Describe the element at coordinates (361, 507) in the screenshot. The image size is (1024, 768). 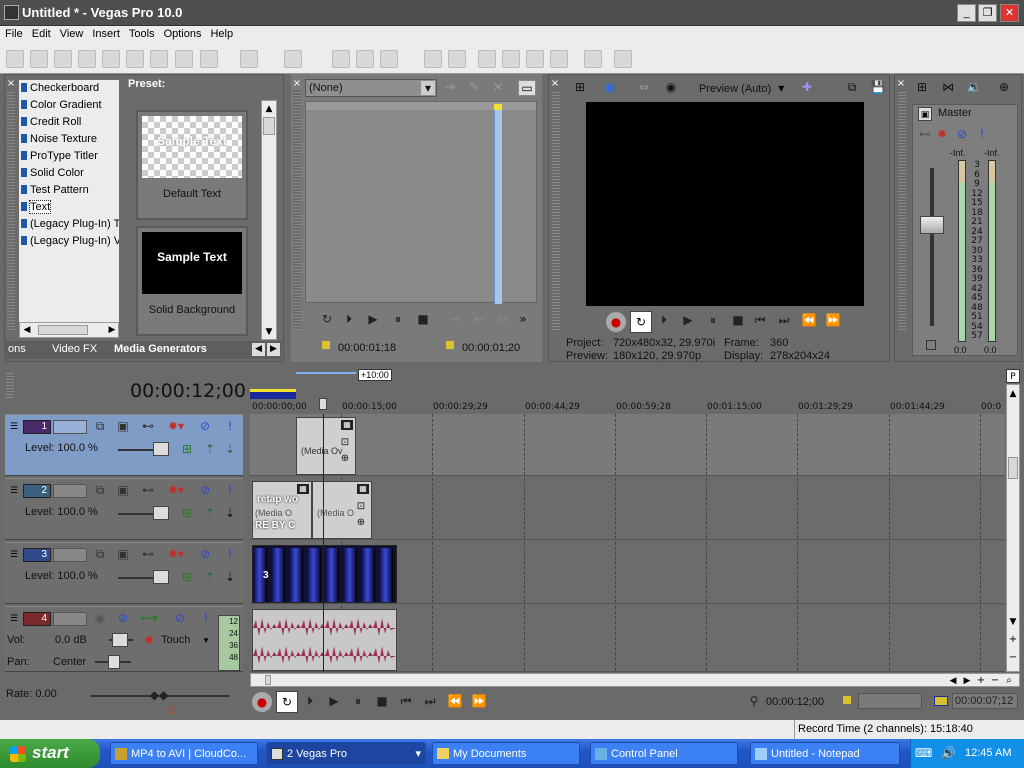
I see `pan-crop-icon: ⊡` at that location.